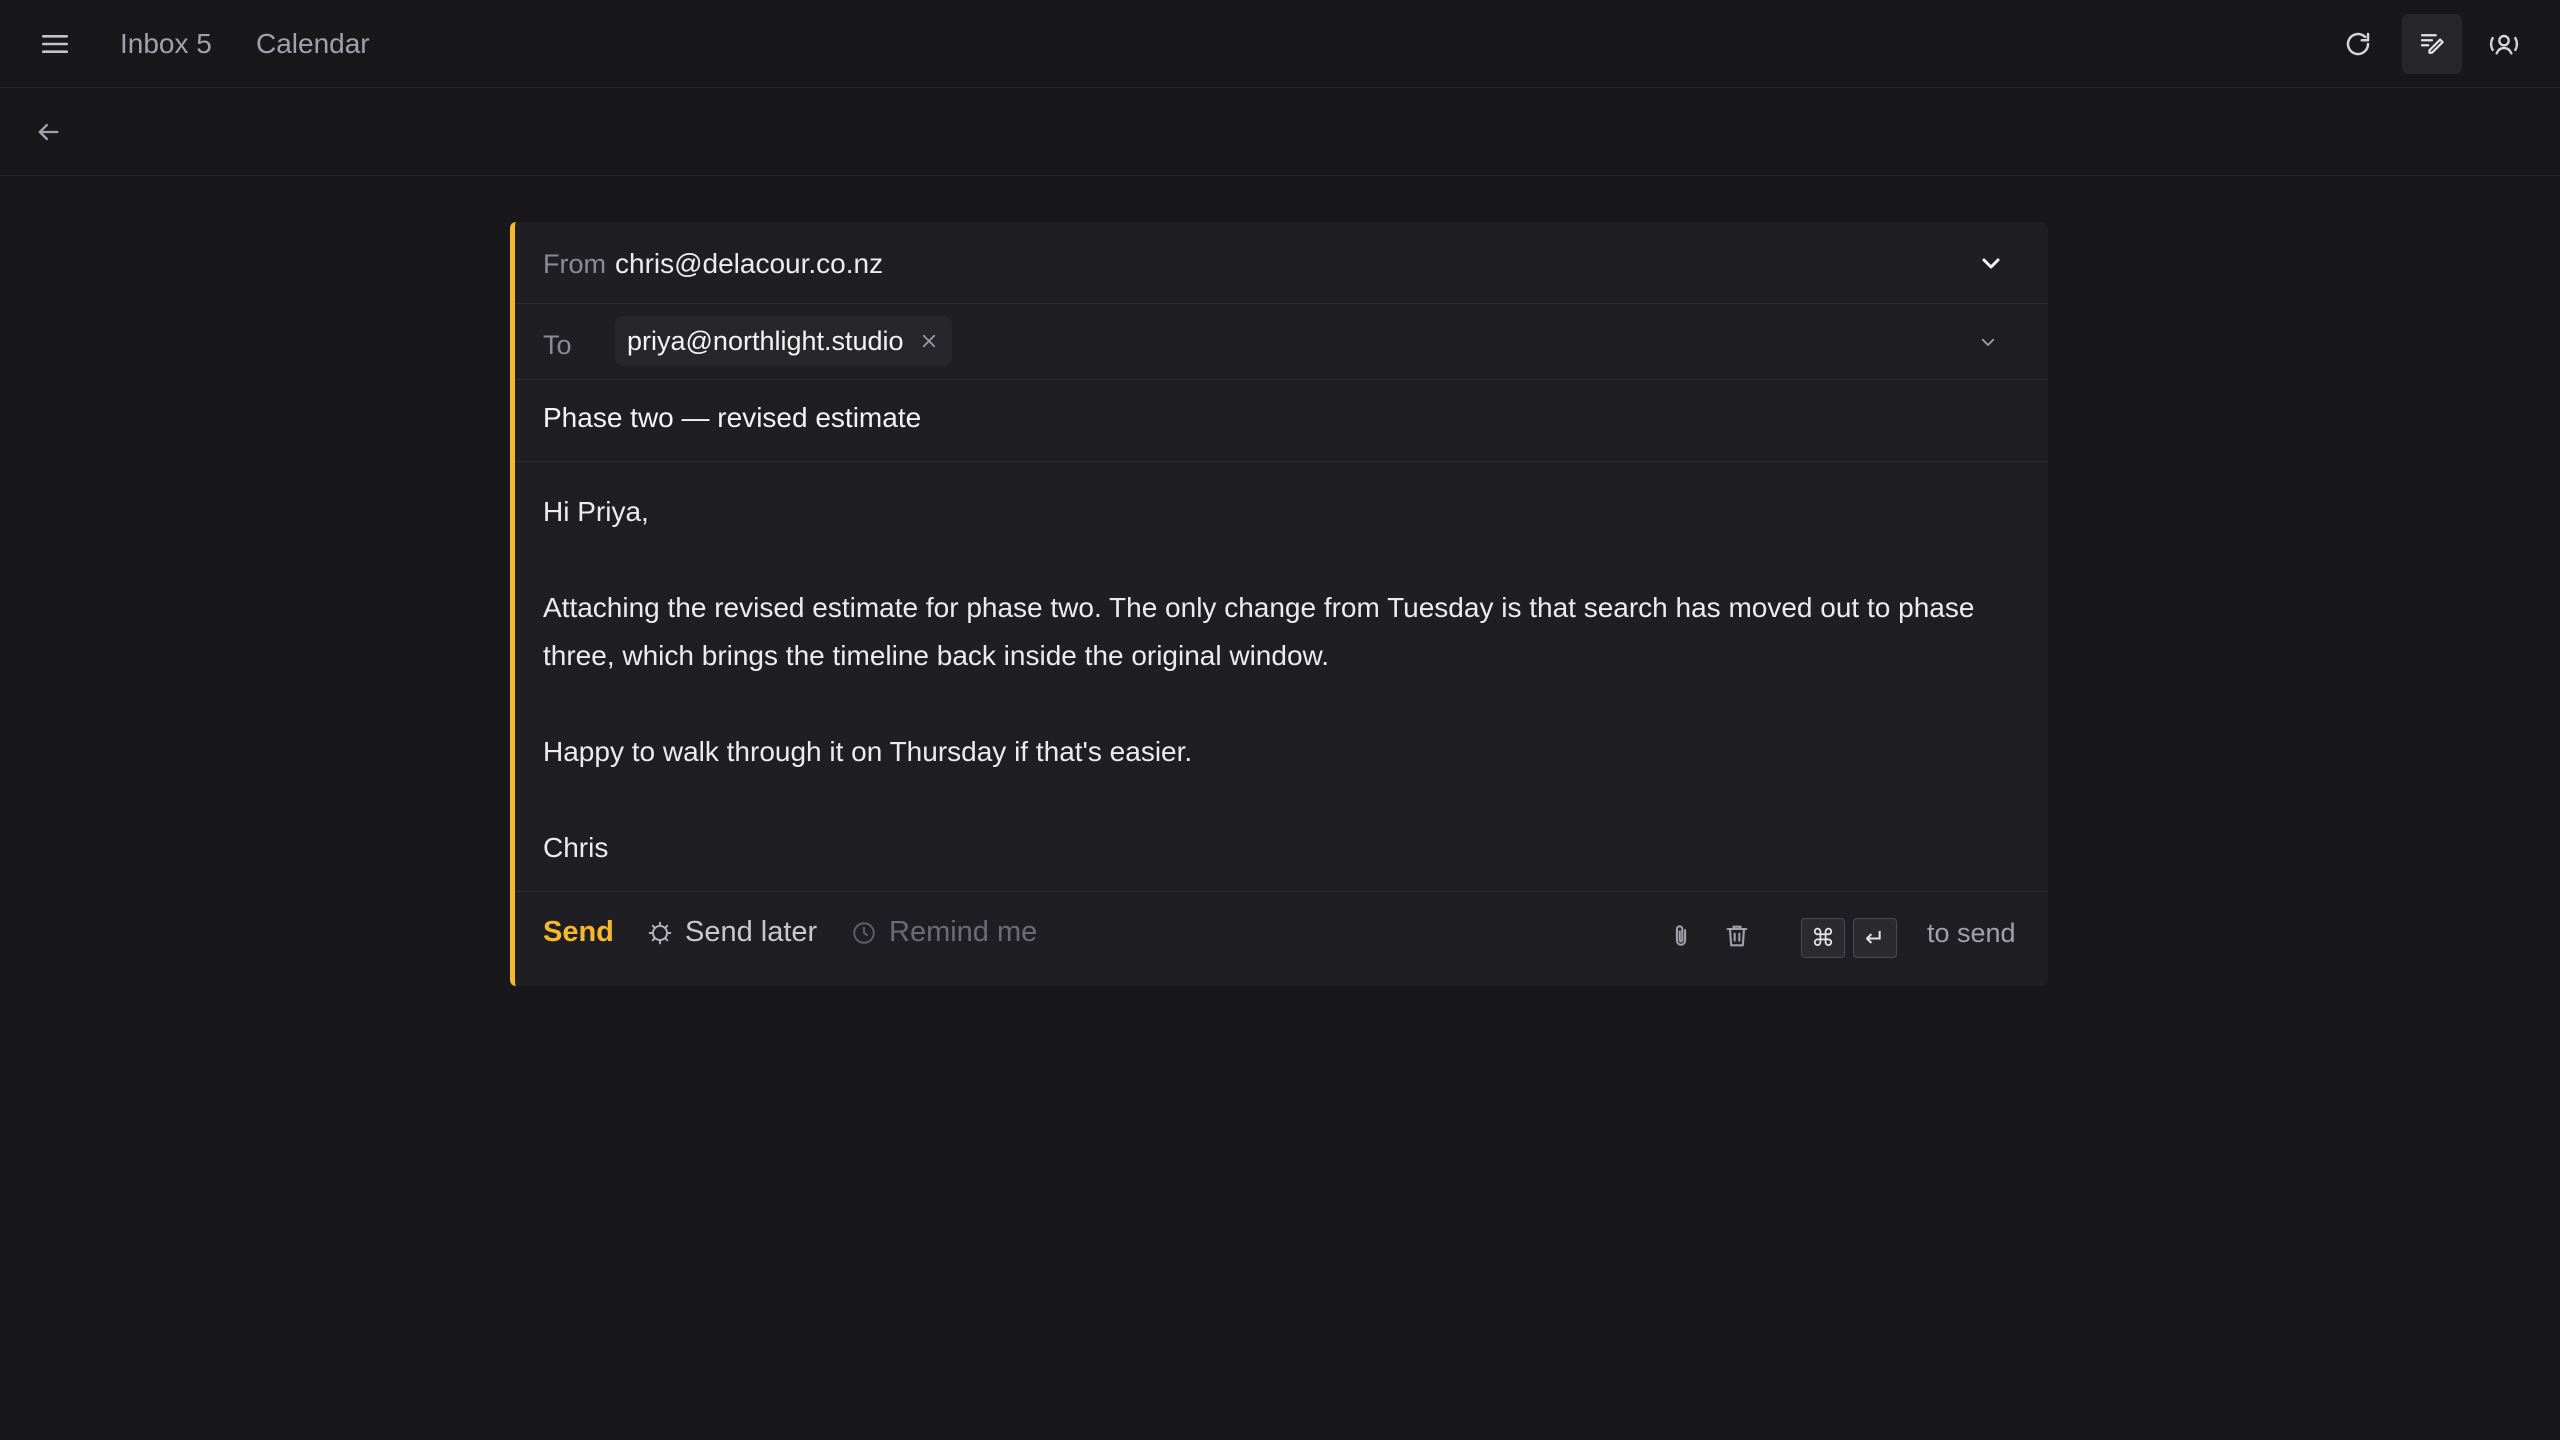 The width and height of the screenshot is (2560, 1440). I want to click on from-dropdown-button, so click(1991, 263).